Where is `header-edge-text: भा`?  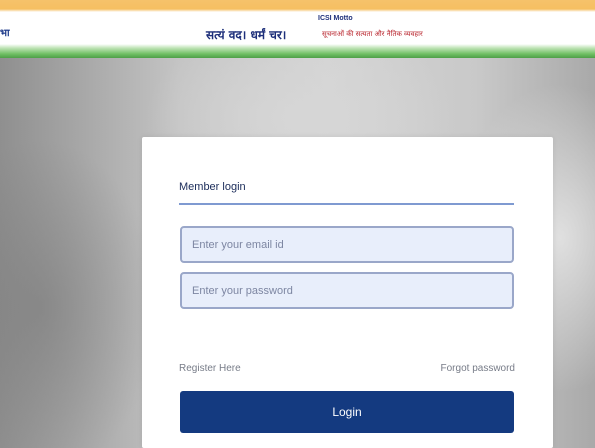 header-edge-text: भा is located at coordinates (5, 33).